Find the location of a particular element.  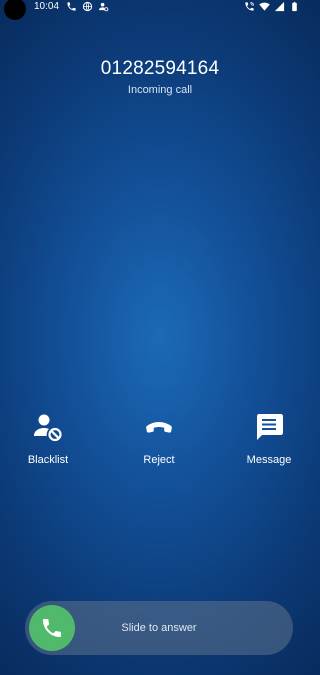

status-icons-left is located at coordinates (87, 6).